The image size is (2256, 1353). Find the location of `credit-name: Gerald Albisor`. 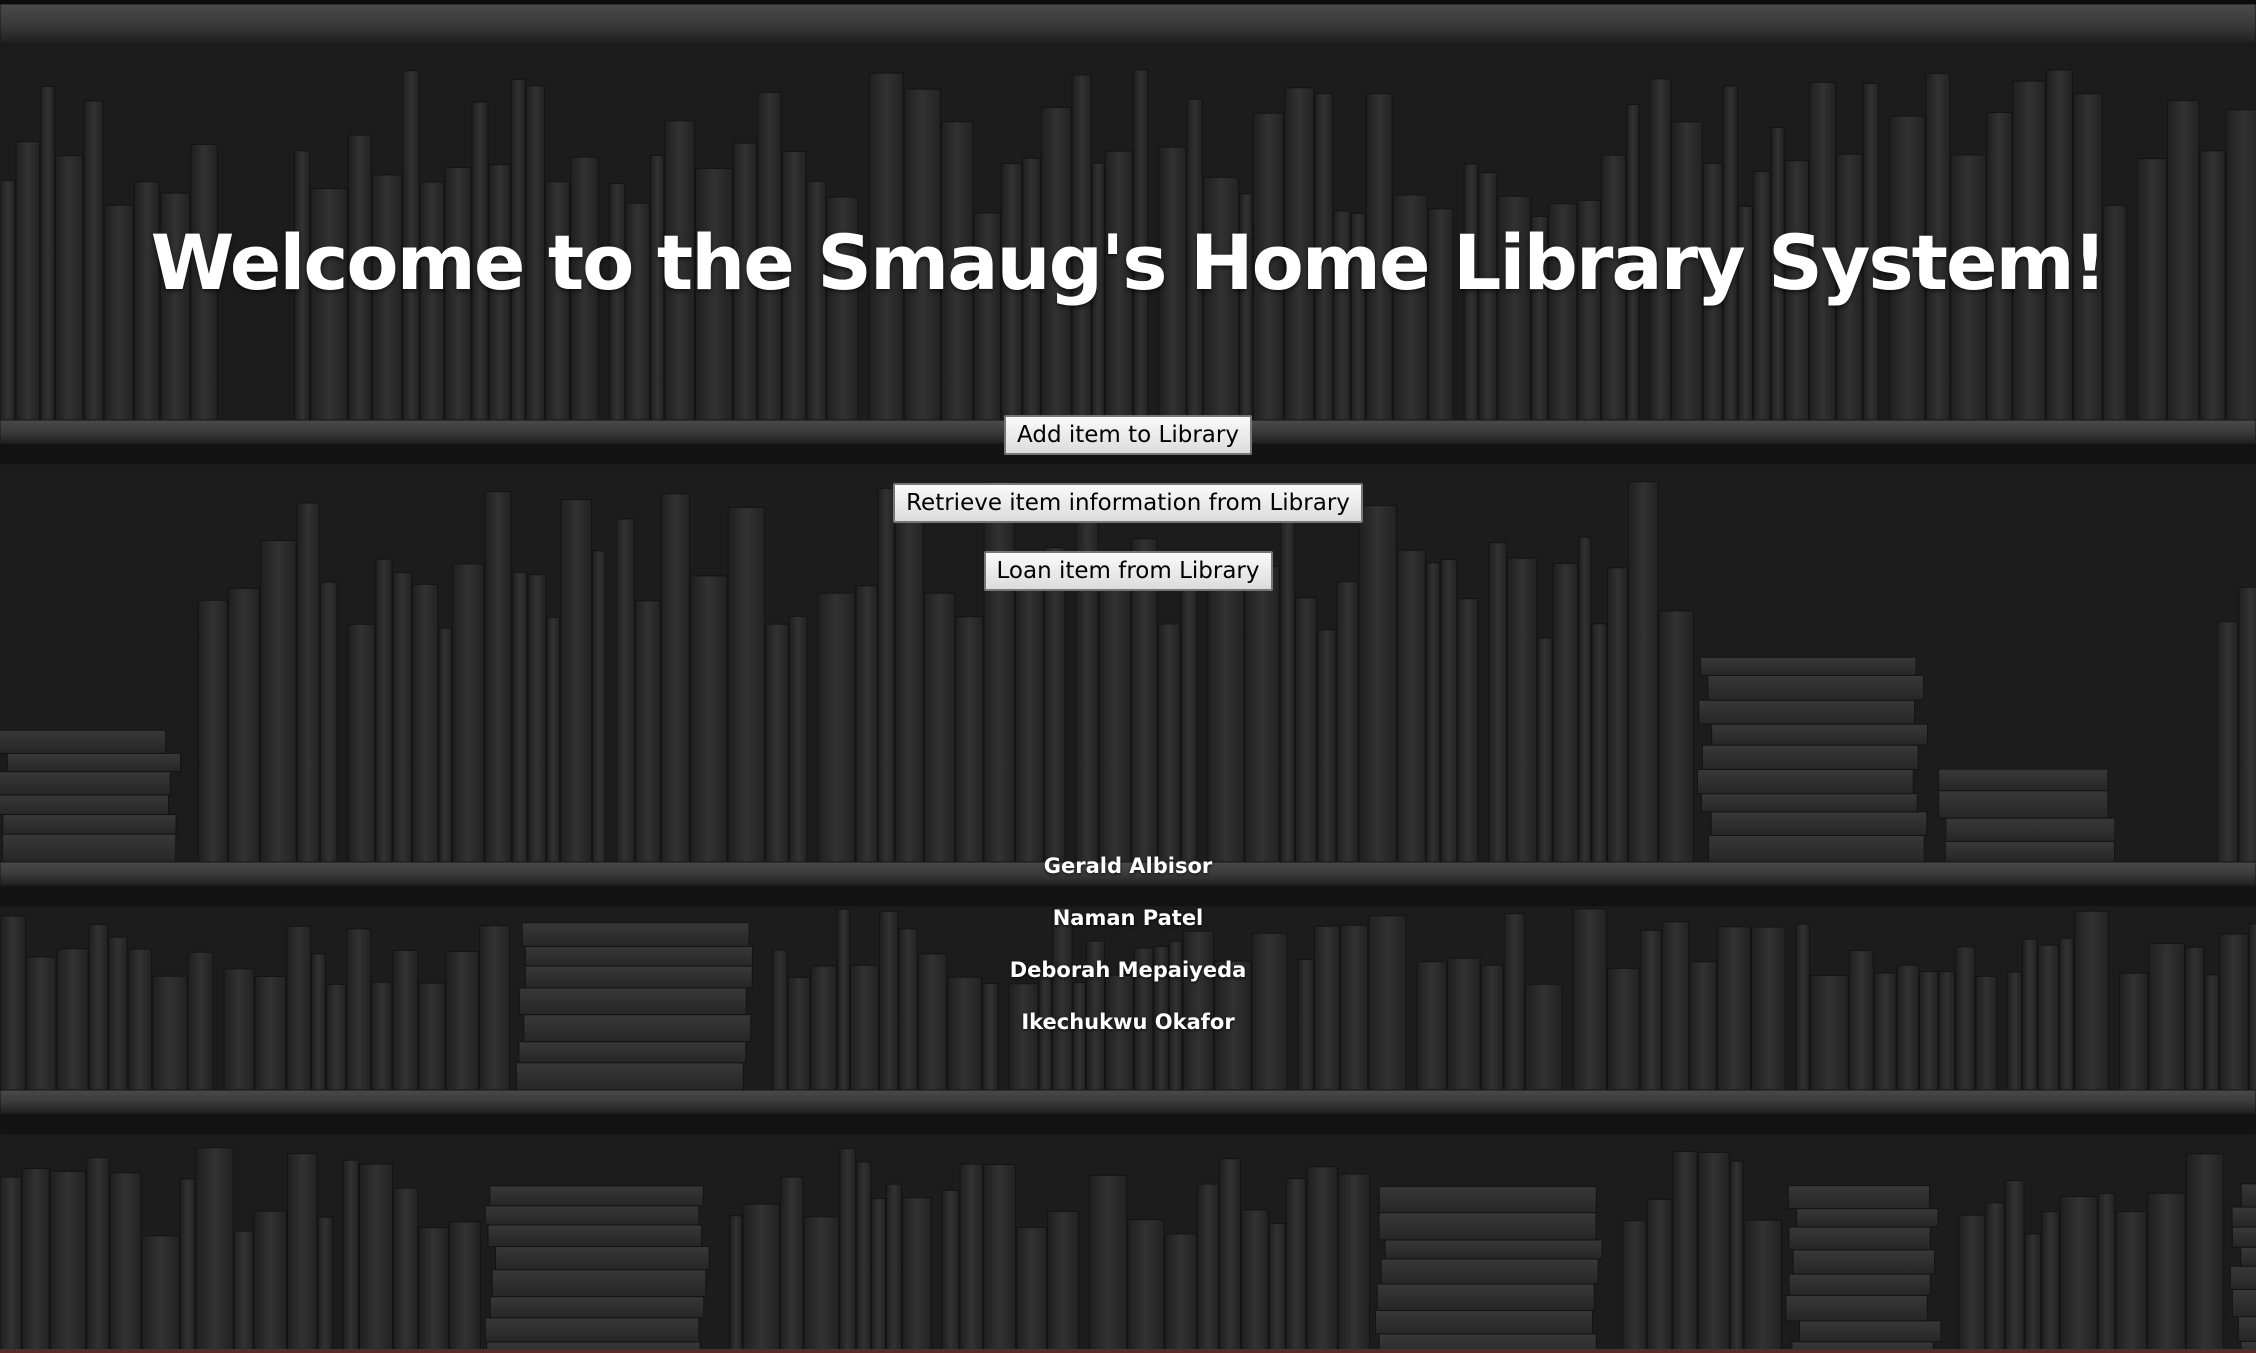

credit-name: Gerald Albisor is located at coordinates (1128, 866).